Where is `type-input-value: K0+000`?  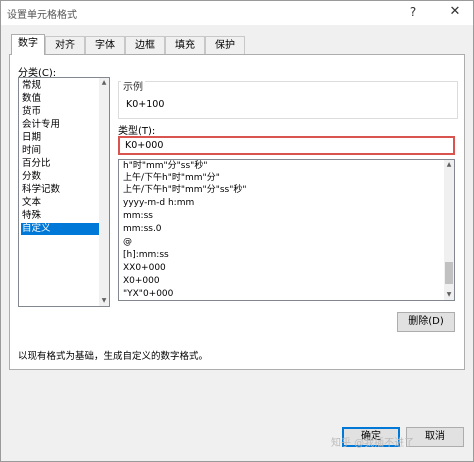 type-input-value: K0+000 is located at coordinates (144, 145).